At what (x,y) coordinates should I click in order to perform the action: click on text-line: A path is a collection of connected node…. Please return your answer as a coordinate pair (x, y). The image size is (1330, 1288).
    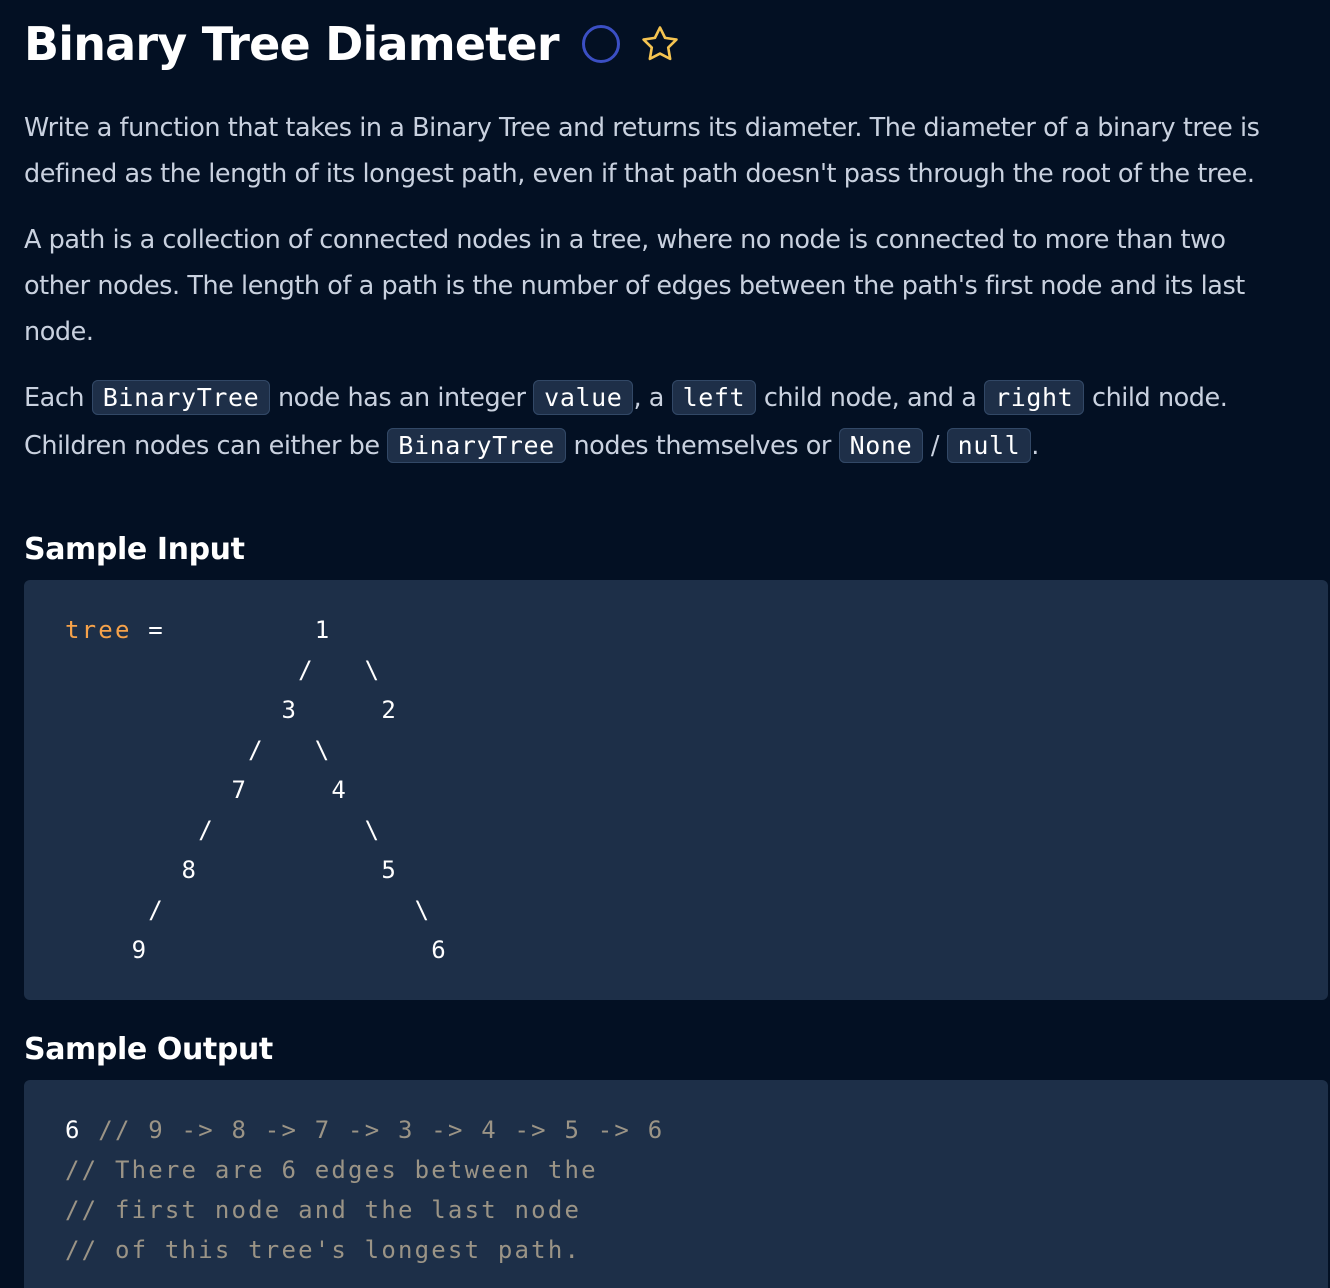
    Looking at the image, I should click on (625, 240).